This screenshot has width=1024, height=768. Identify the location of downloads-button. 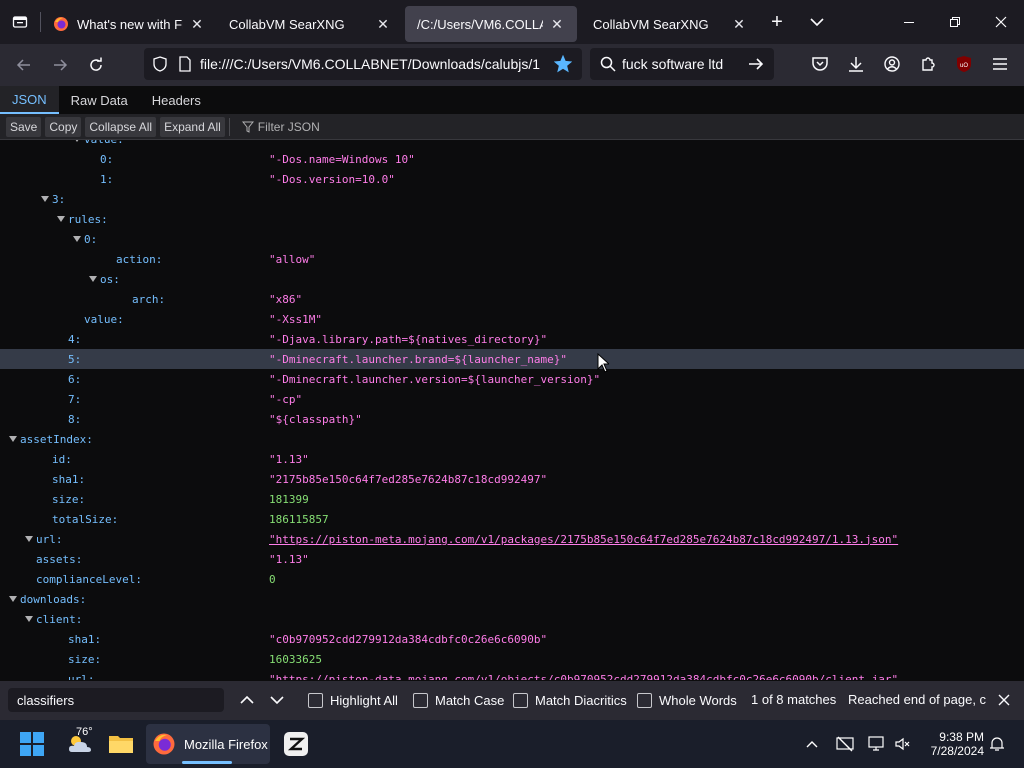
(856, 64).